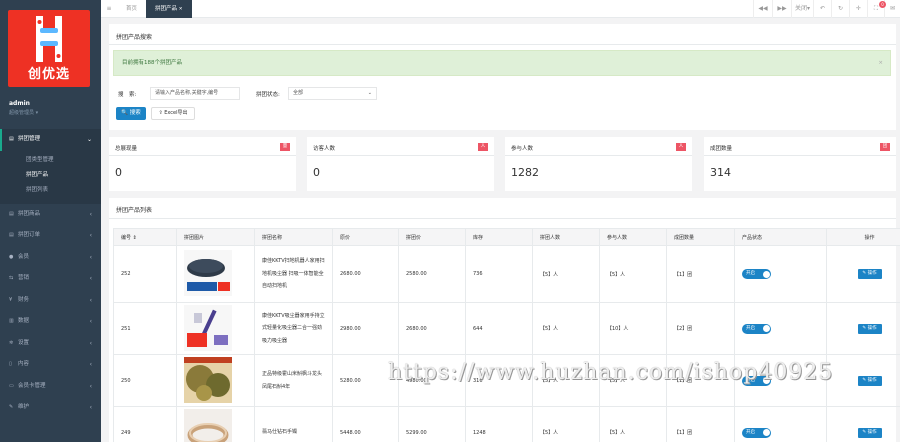  I want to click on sidebar-item-member-card: ▭ 会员卡管理 ‹, so click(50, 387).